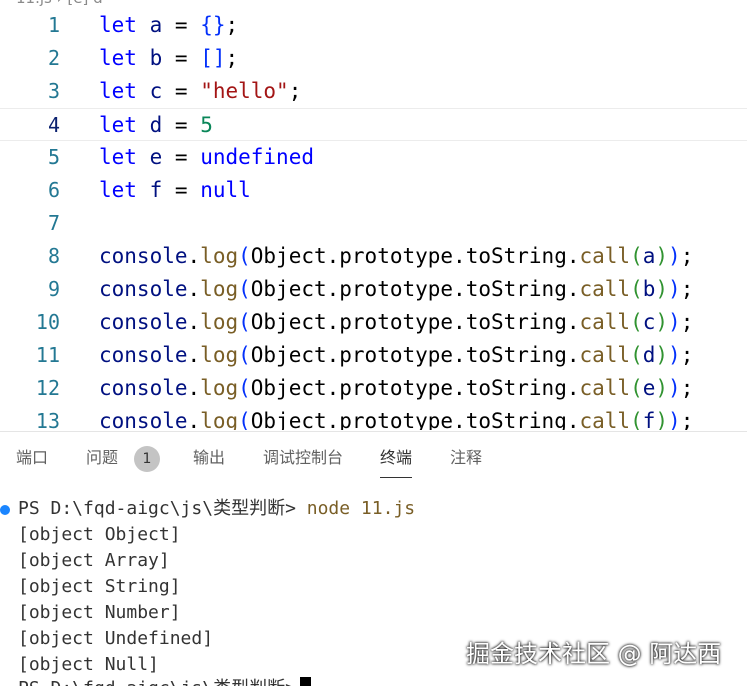 The width and height of the screenshot is (747, 686). Describe the element at coordinates (156, 125) in the screenshot. I see `code-text: let d = 5` at that location.